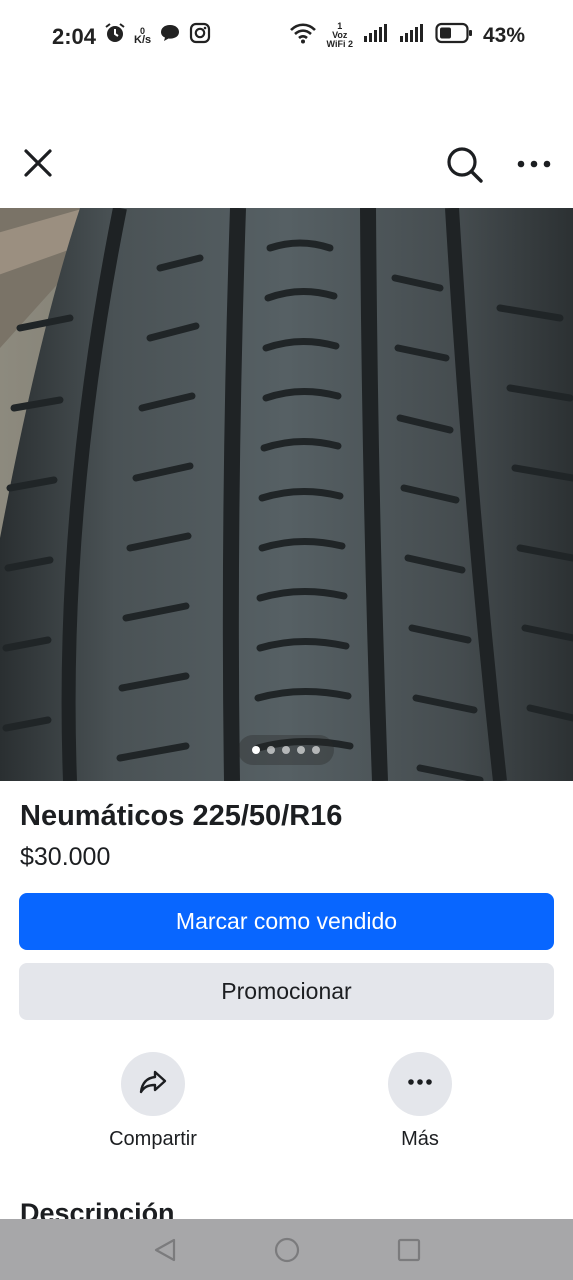  I want to click on status-right-icons: 1 Voz WiFi 2 43%, so click(407, 35).